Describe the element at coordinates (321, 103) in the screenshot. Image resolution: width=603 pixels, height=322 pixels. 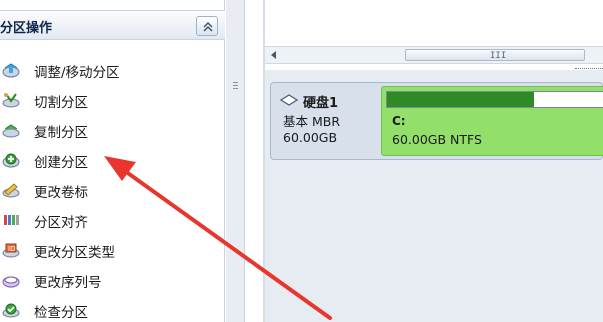
I see `disk-name: 硬盘1` at that location.